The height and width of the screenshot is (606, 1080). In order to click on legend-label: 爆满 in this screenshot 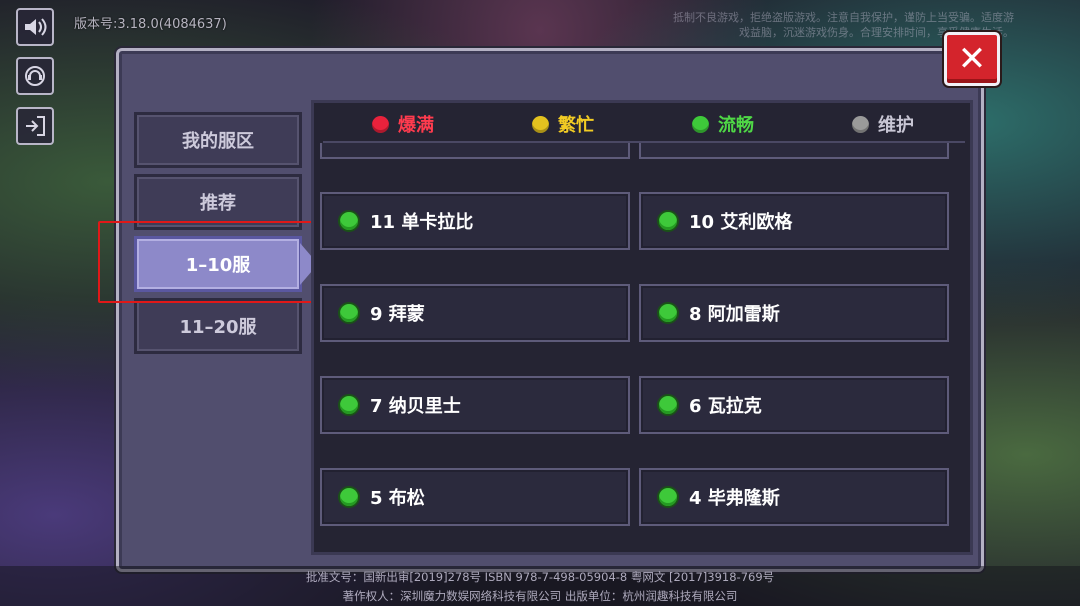, I will do `click(416, 125)`.